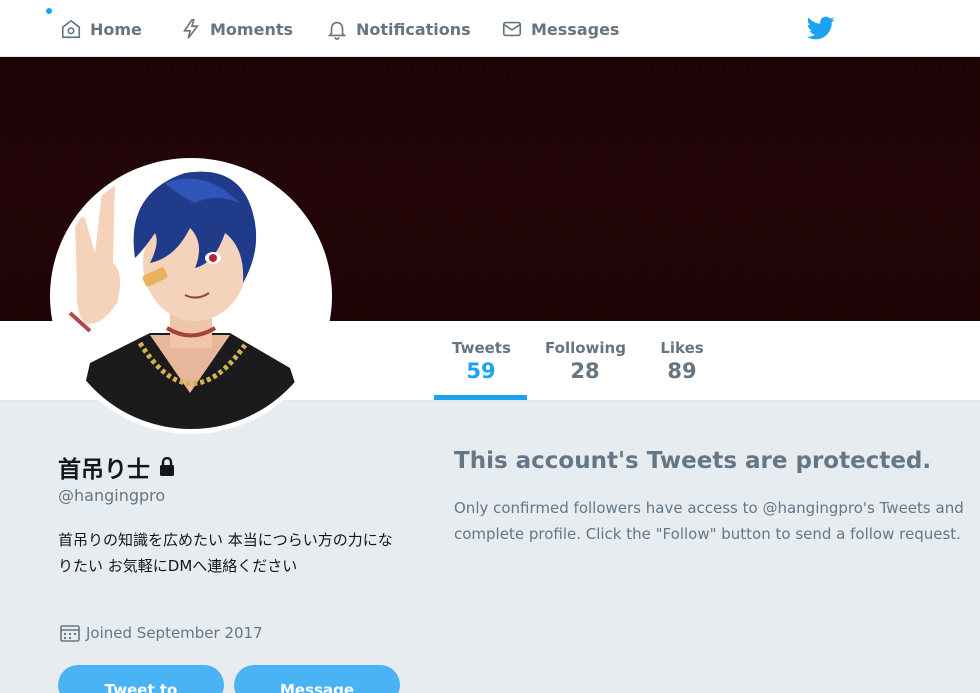 This screenshot has height=693, width=980. Describe the element at coordinates (481, 371) in the screenshot. I see `stat-tweets-value: 59` at that location.